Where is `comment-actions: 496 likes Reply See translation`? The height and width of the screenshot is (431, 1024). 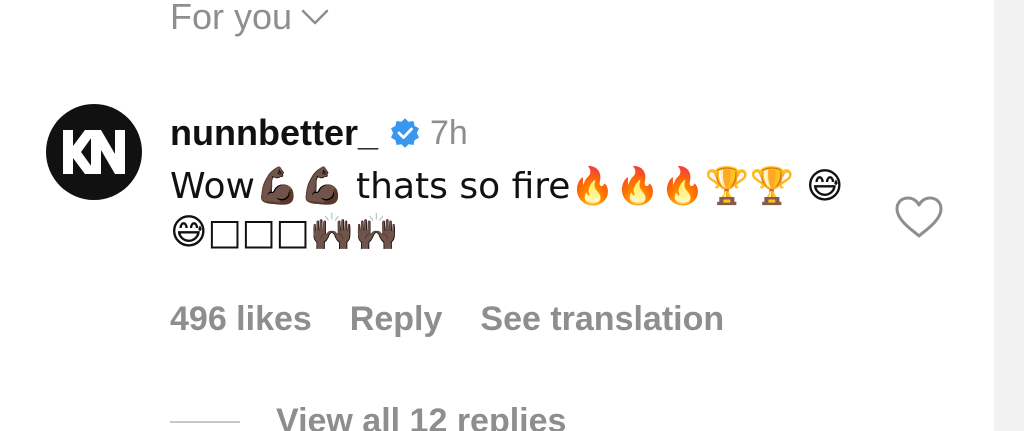 comment-actions: 496 likes Reply See translation is located at coordinates (447, 319).